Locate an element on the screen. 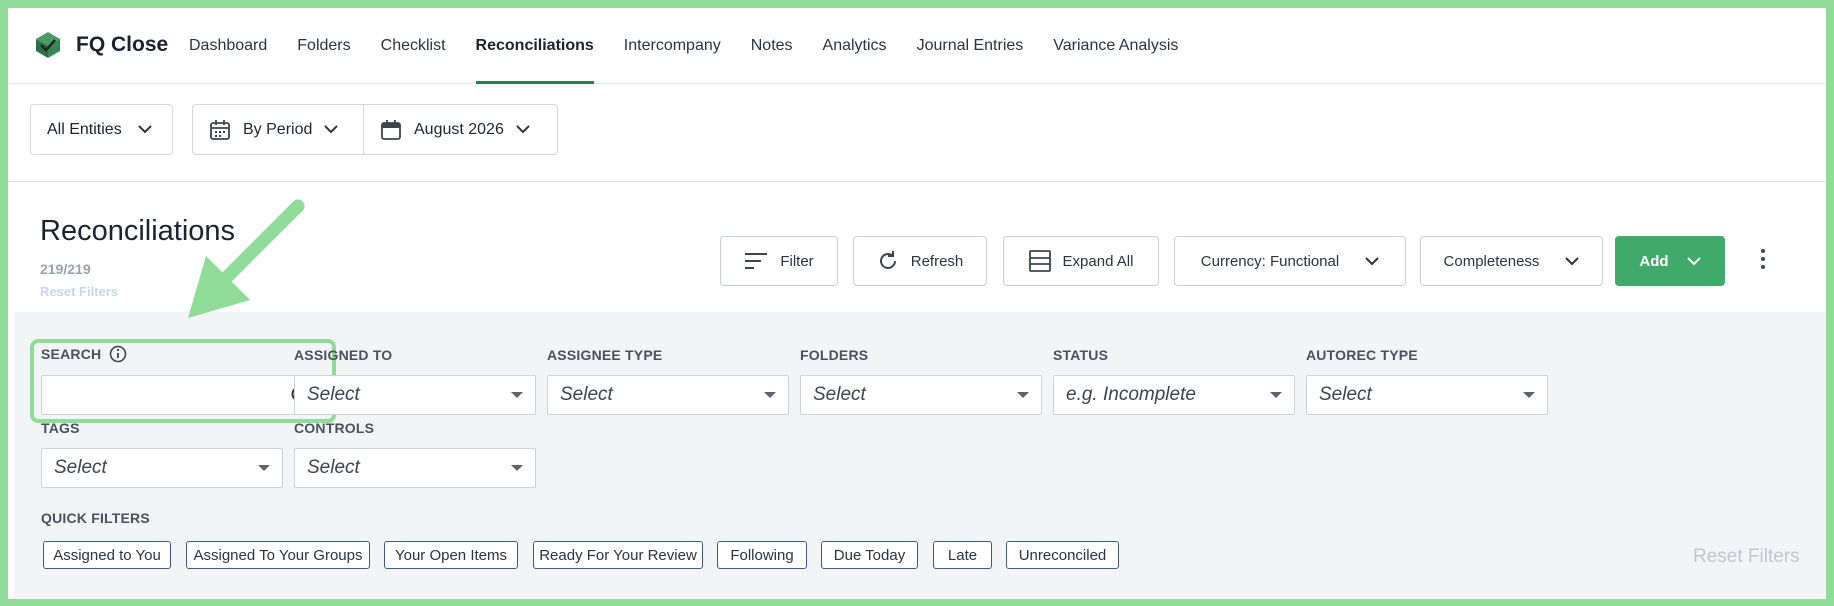 The image size is (1834, 606). period-mode-label: By Period is located at coordinates (278, 129).